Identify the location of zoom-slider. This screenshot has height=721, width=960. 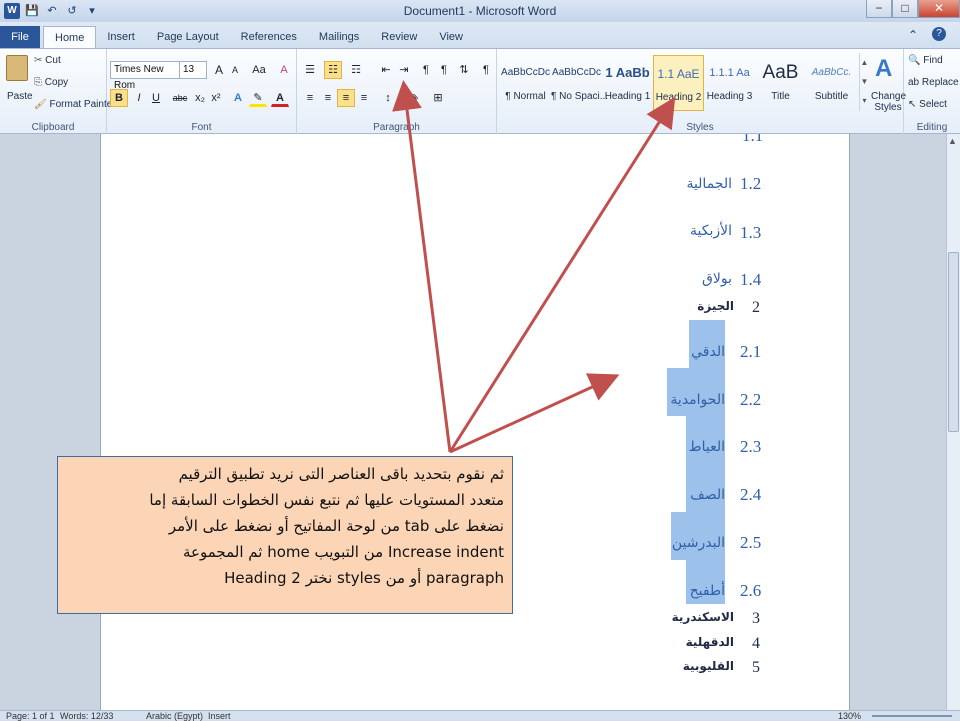
(912, 716).